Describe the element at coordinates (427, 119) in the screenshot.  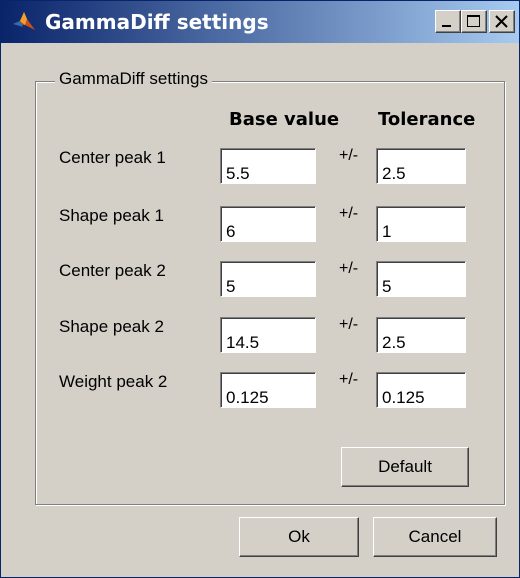
I see `tolerance-header: Tolerance` at that location.